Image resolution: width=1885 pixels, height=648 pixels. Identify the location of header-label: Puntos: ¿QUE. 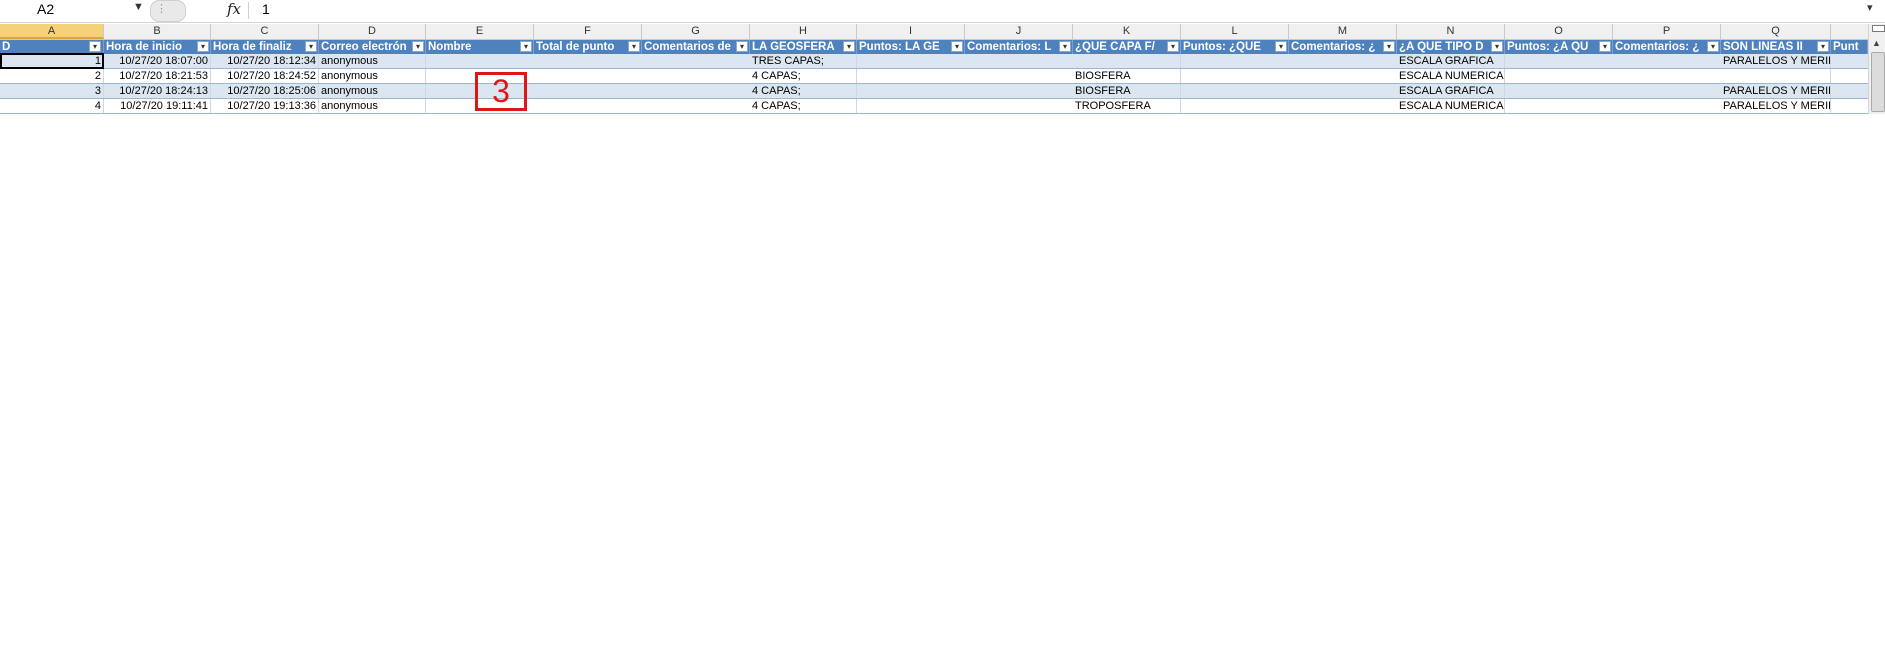
(1222, 47).